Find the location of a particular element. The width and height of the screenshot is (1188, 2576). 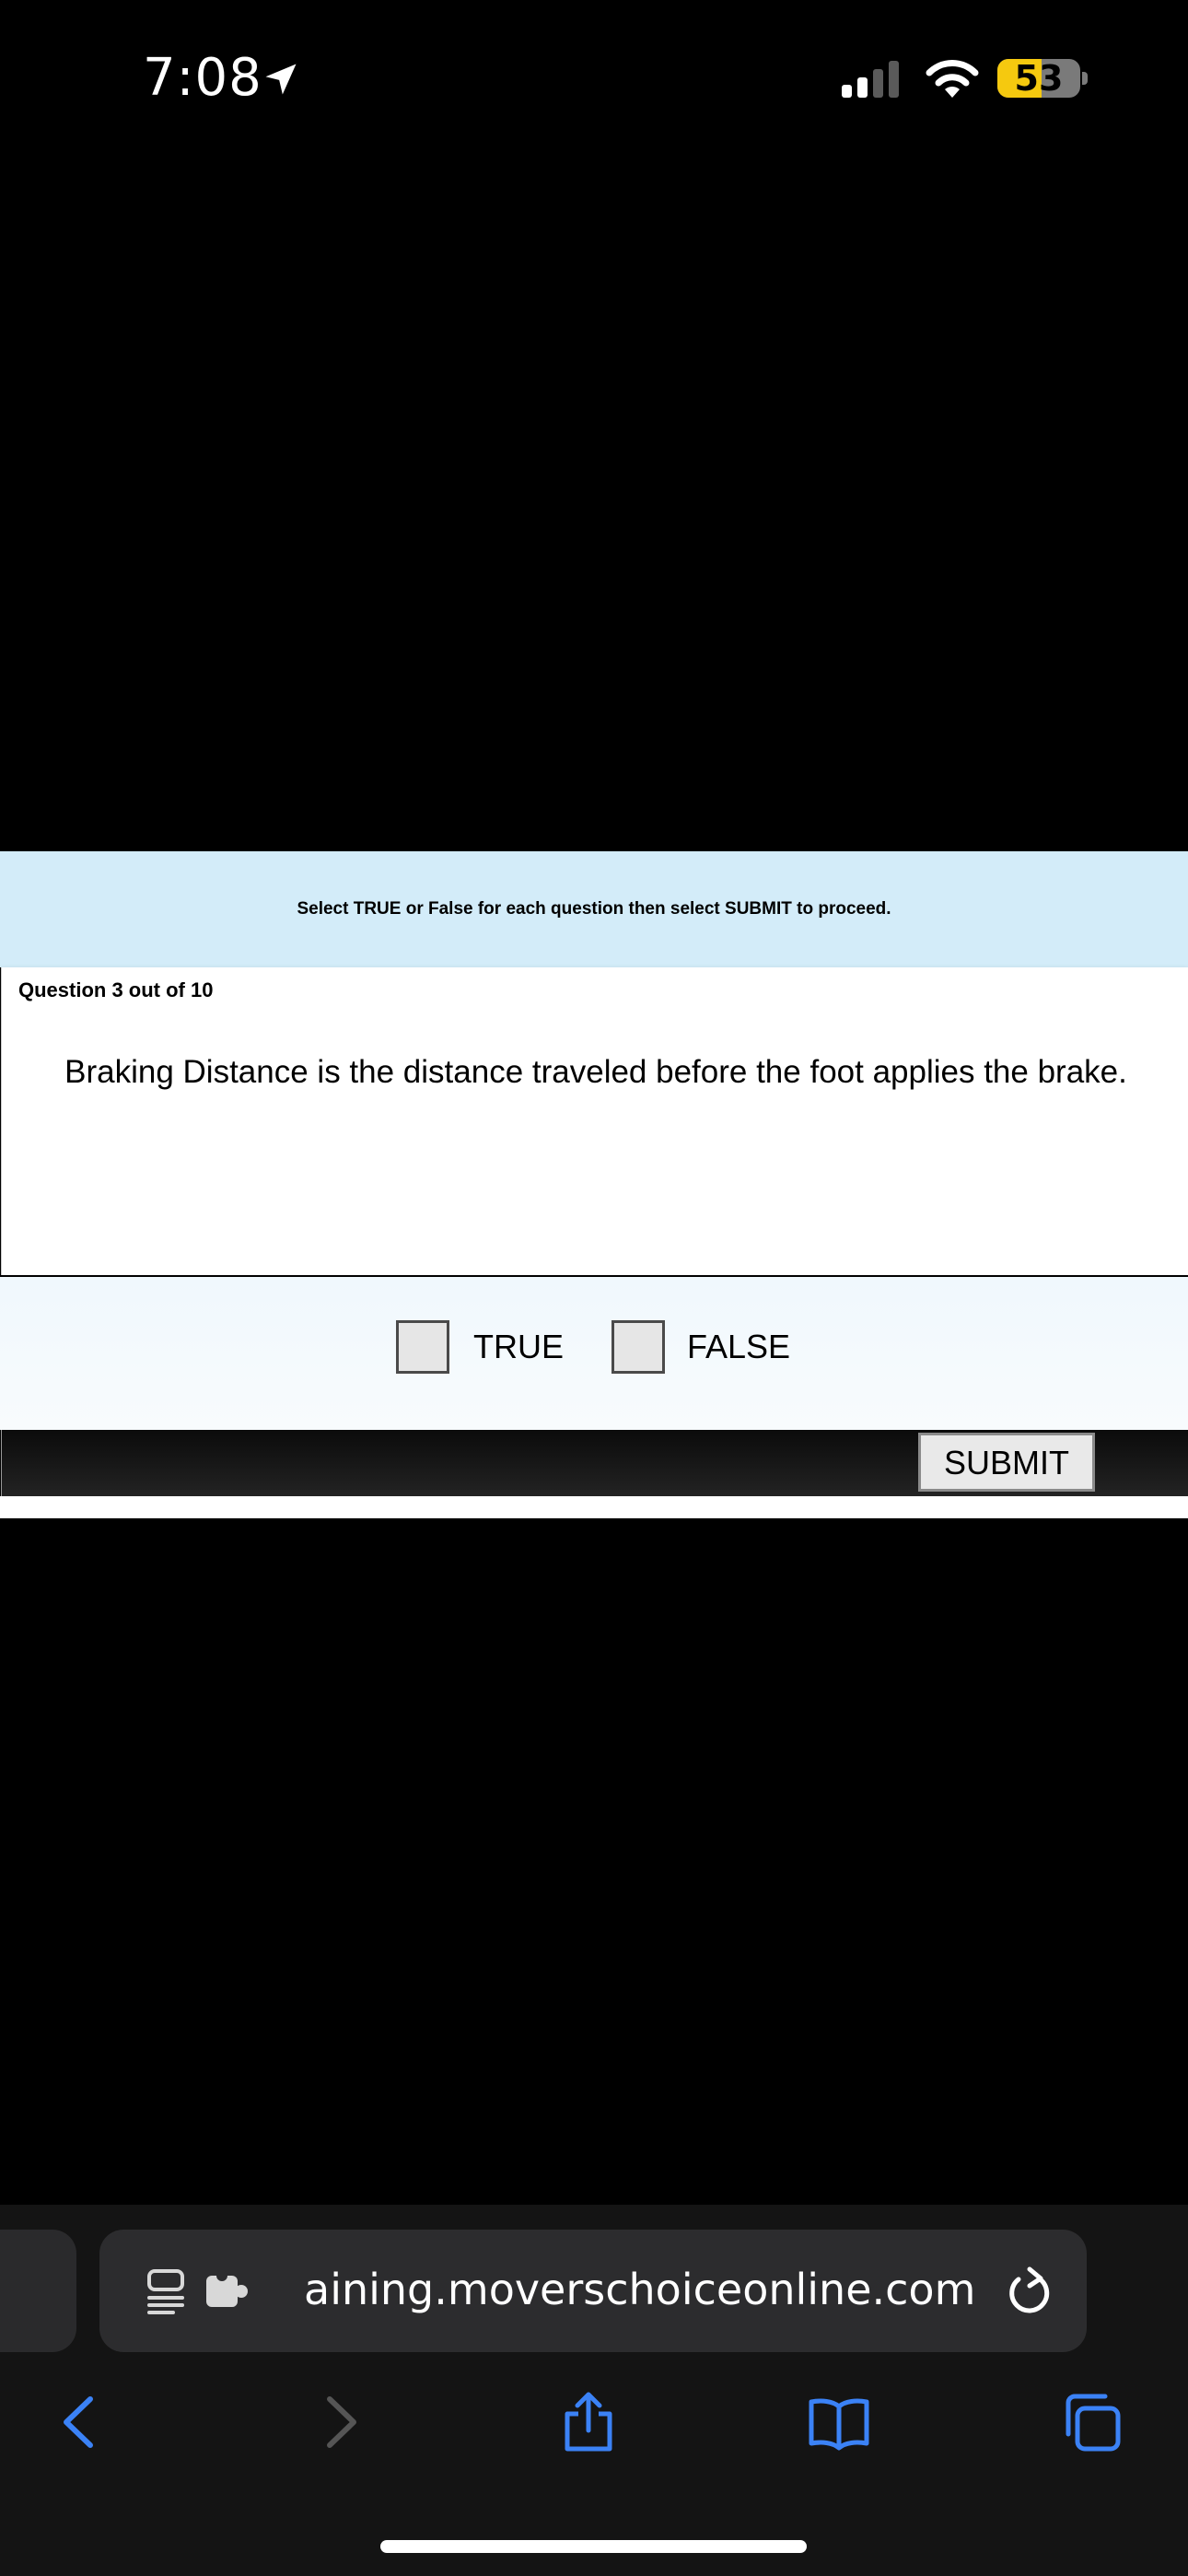

status-bar: 7:08 53 is located at coordinates (594, 78).